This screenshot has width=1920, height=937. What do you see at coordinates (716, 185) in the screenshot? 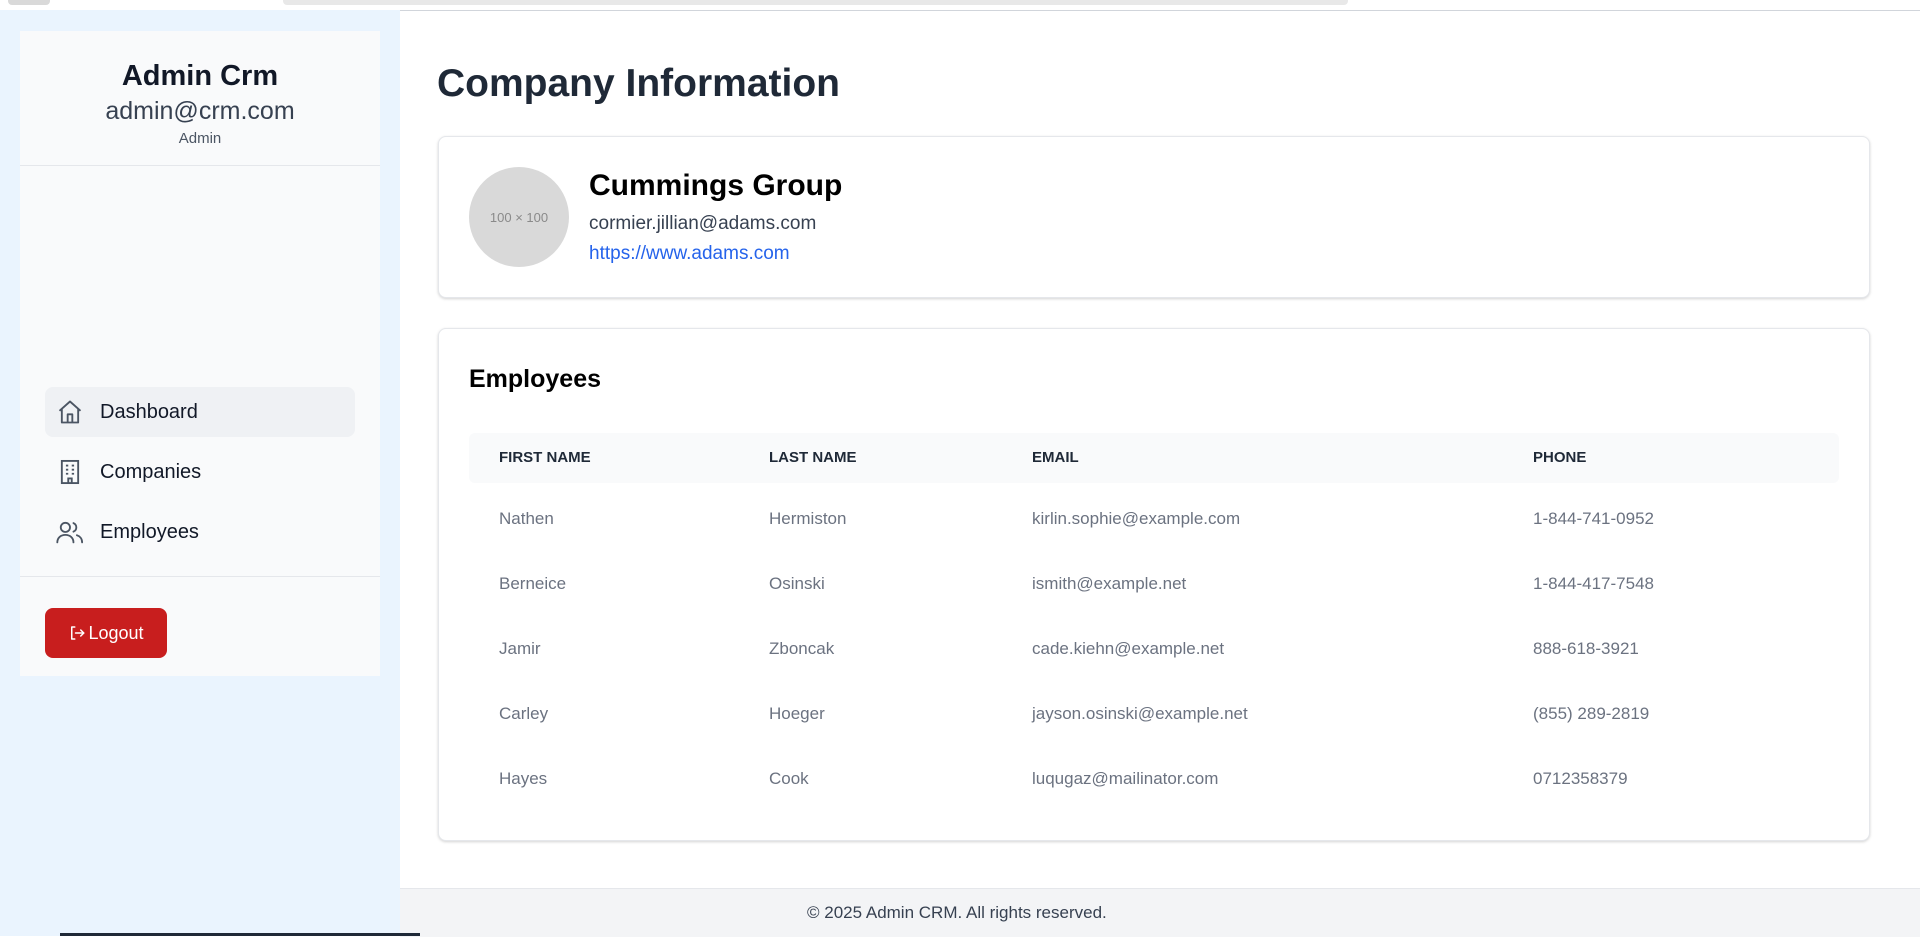
I see `company-name: Cummings Group` at bounding box center [716, 185].